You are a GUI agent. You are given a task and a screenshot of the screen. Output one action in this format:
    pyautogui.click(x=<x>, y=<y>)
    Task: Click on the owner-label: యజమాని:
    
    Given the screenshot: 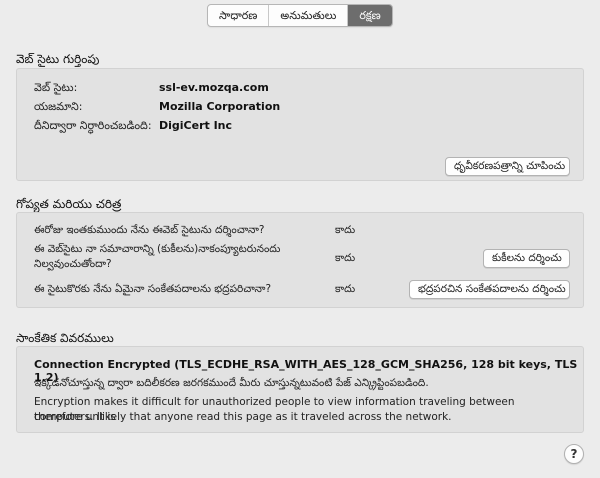 What is the action you would take?
    pyautogui.click(x=58, y=106)
    